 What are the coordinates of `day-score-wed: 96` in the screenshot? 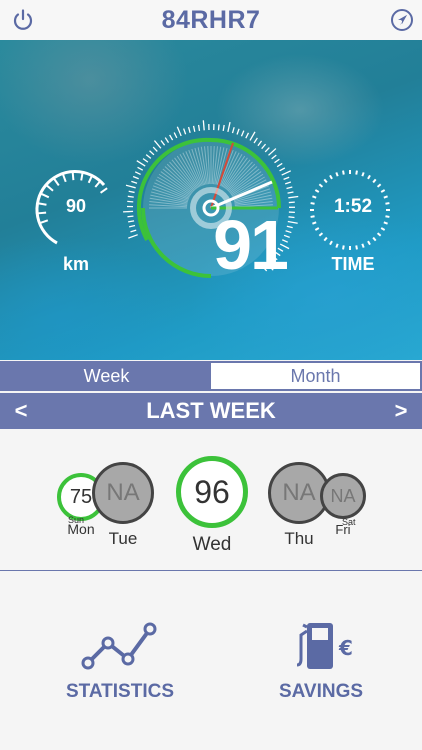 It's located at (212, 492).